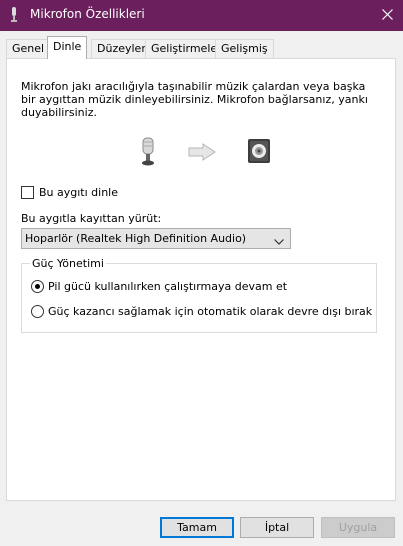 The width and height of the screenshot is (403, 546). I want to click on title-bar: Mikrofon Özellikleri, so click(201, 15).